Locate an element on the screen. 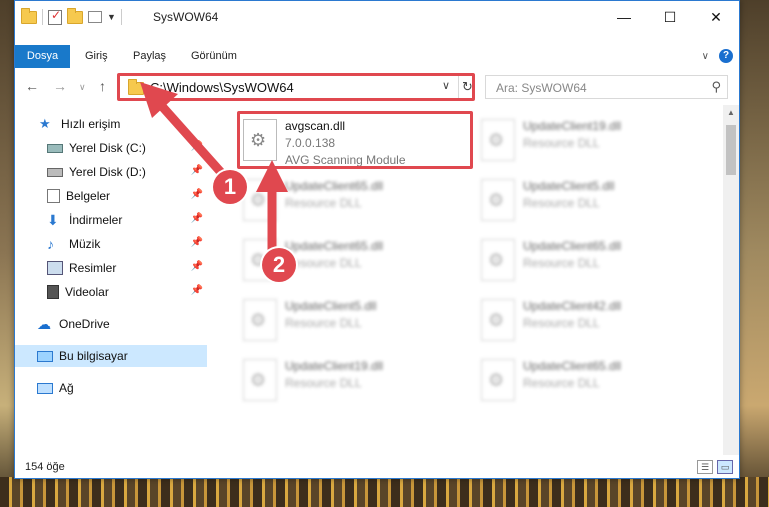 The image size is (769, 507). sidebar-item-label: Ağ is located at coordinates (66, 388).